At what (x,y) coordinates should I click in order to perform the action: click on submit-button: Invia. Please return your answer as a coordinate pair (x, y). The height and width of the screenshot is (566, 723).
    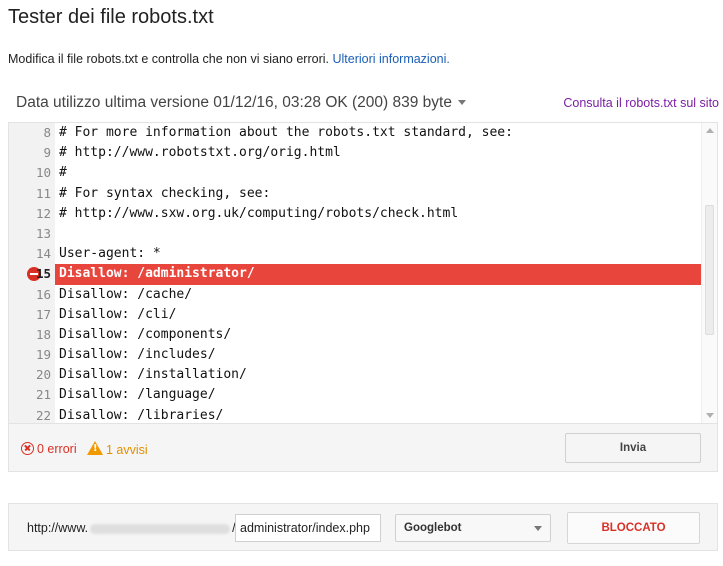
    Looking at the image, I should click on (633, 448).